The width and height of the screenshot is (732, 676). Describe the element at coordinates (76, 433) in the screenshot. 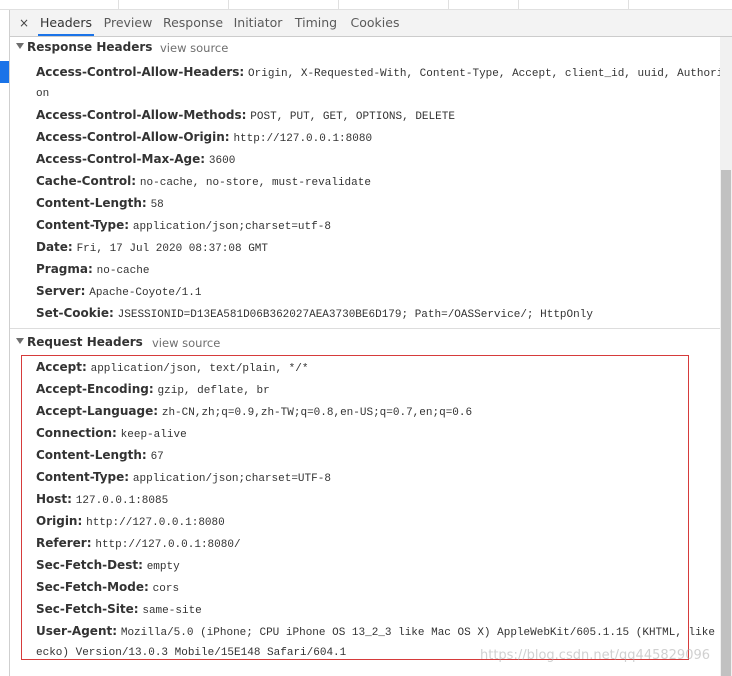

I see `header-name: Connection:` at that location.